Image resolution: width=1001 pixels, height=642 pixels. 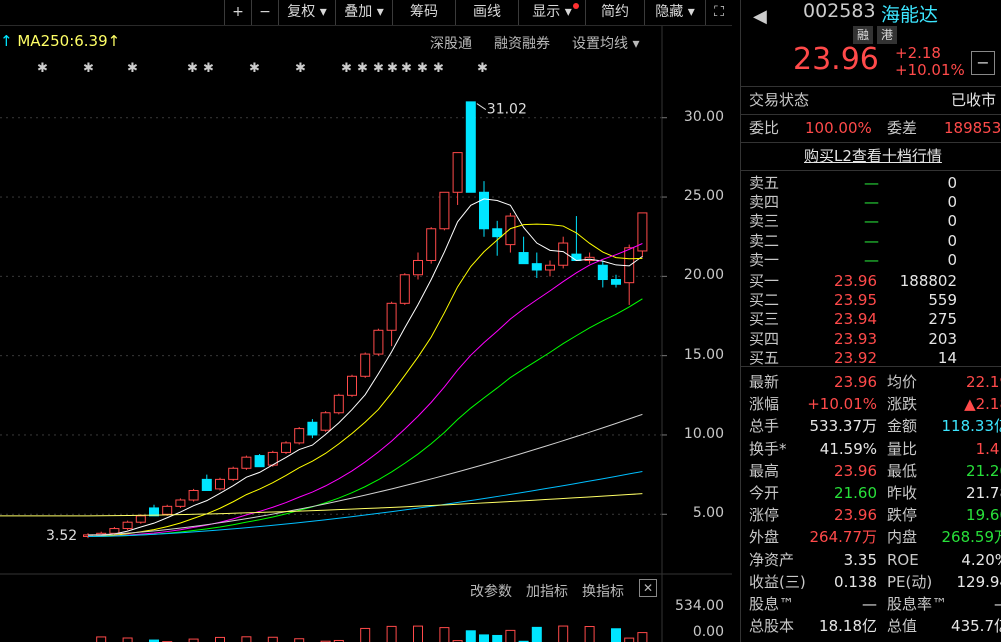 I want to click on yincang-dropdown: 隐藏 ▾, so click(x=674, y=12).